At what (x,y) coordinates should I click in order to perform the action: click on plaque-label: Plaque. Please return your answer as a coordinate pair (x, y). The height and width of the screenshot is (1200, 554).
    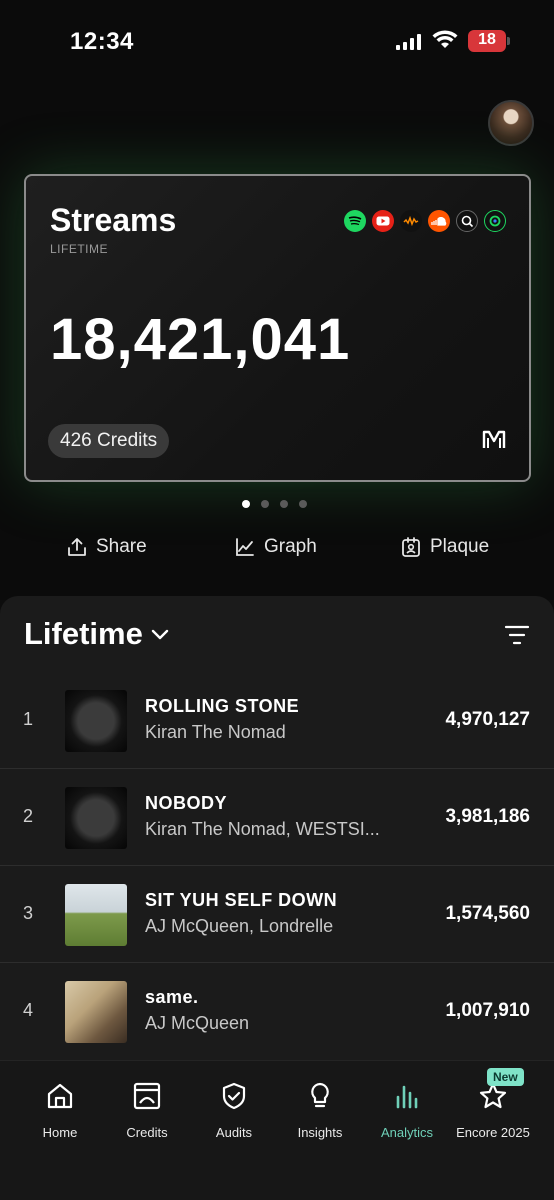
    Looking at the image, I should click on (460, 546).